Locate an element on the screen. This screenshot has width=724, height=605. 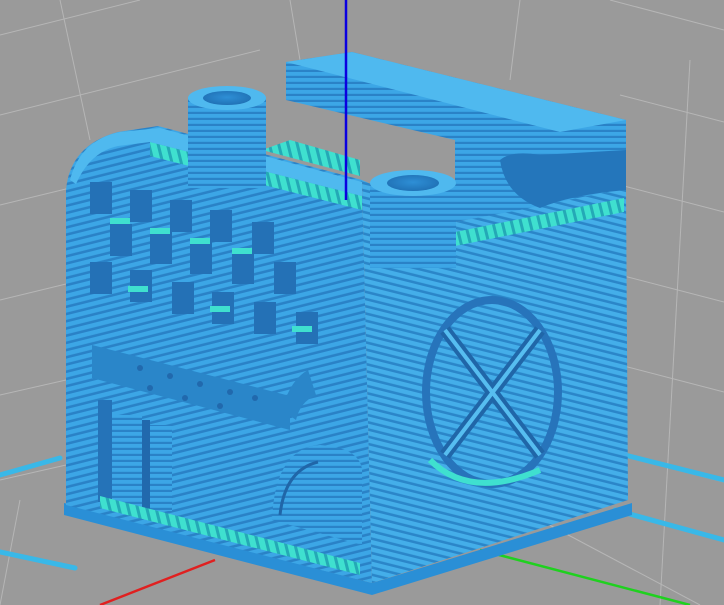
post-right is located at coordinates (413, 219).